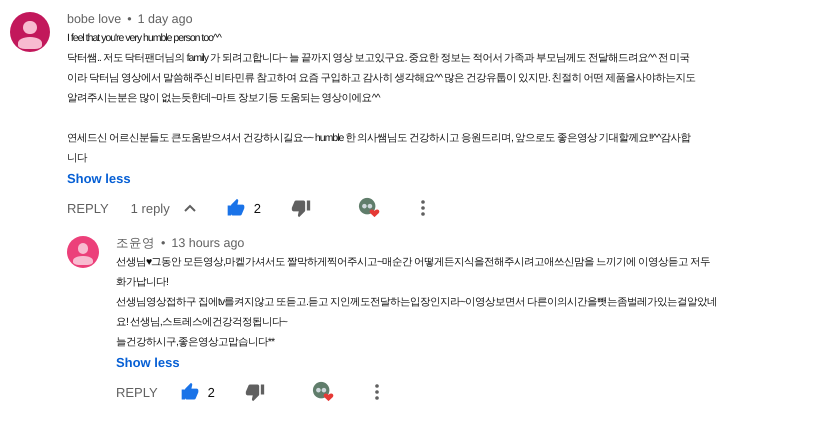 Image resolution: width=825 pixels, height=436 pixels. I want to click on comment-text-line: I feel that you're very humble person too^^, so click(144, 38).